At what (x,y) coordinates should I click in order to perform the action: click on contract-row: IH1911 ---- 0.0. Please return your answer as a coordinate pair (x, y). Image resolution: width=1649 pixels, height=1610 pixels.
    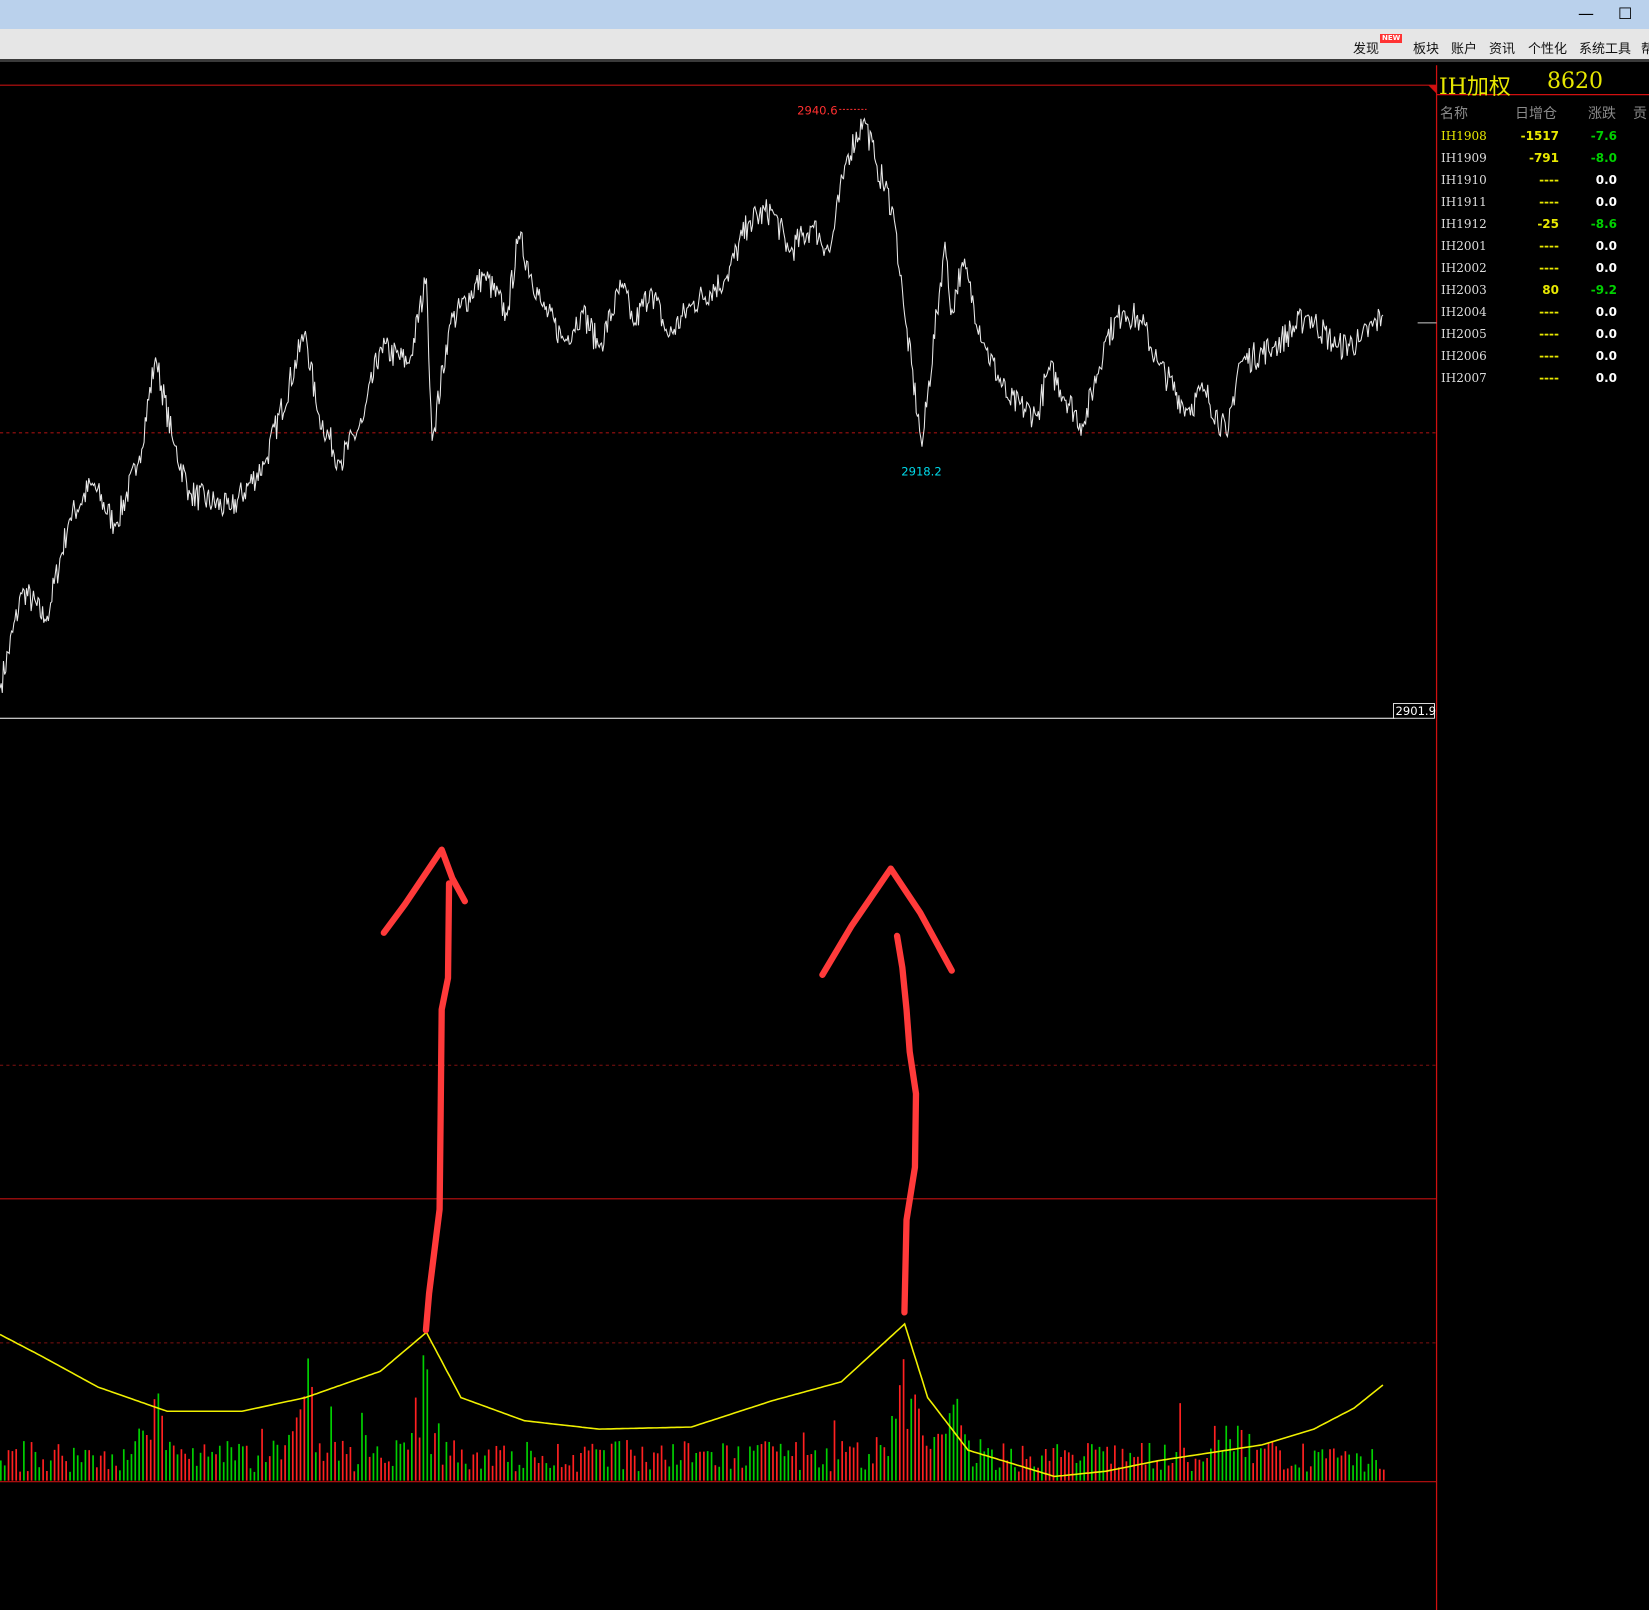
    Looking at the image, I should click on (1543, 206).